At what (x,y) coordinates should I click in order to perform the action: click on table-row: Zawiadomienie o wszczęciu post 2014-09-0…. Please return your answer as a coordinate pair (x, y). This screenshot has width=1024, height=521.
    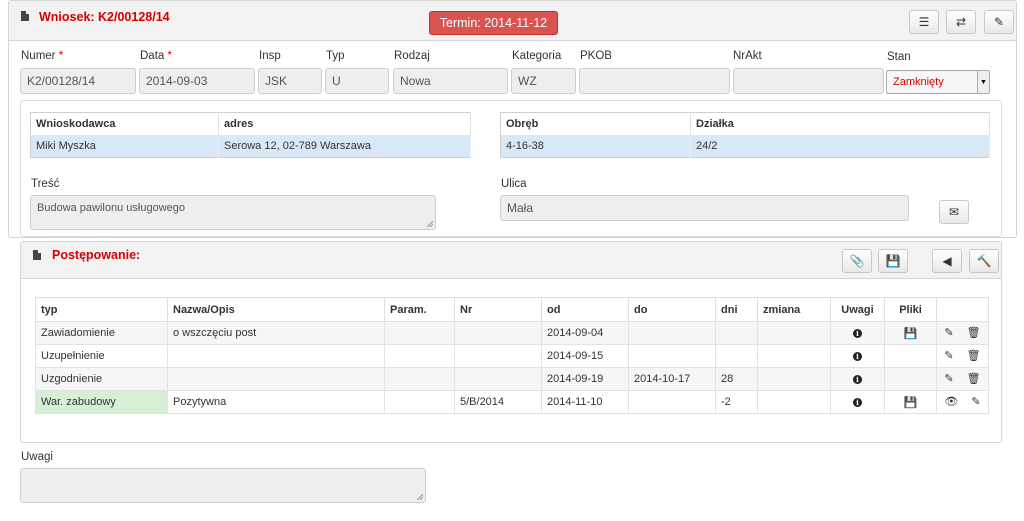
    Looking at the image, I should click on (512, 333).